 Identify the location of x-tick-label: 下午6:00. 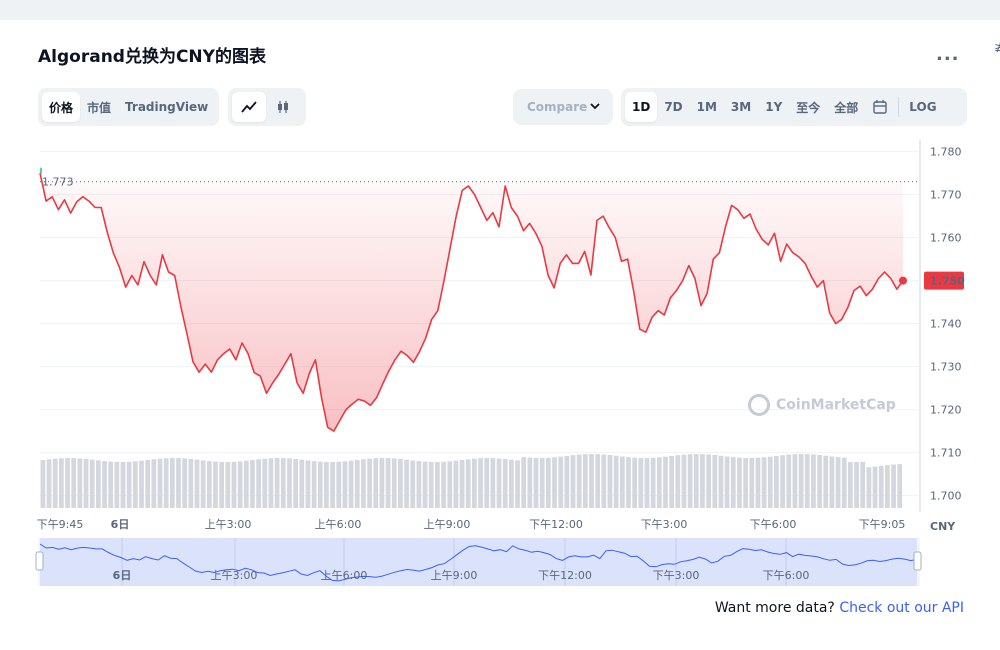
(773, 524).